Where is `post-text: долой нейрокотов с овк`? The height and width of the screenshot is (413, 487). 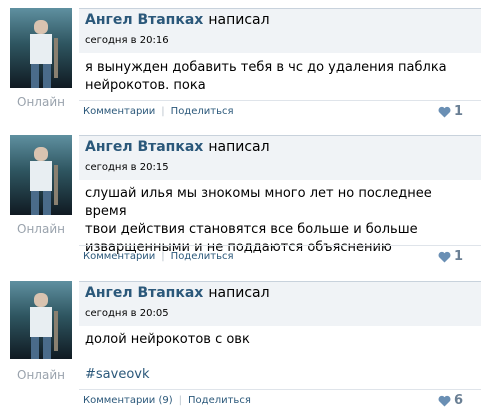
post-text: долой нейрокотов с овк is located at coordinates (275, 340).